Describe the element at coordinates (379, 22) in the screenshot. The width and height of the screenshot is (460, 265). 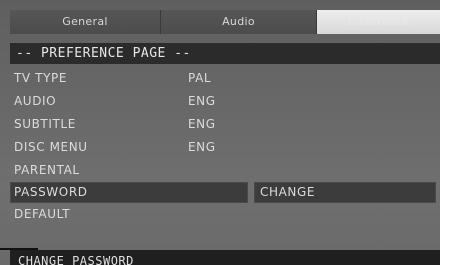
I see `tab-preference: Preference` at that location.